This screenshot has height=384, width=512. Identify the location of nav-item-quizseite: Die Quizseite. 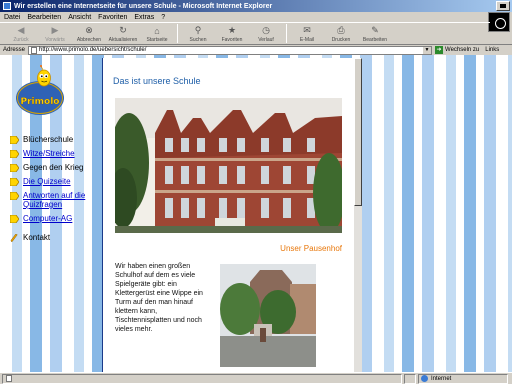
(56, 181).